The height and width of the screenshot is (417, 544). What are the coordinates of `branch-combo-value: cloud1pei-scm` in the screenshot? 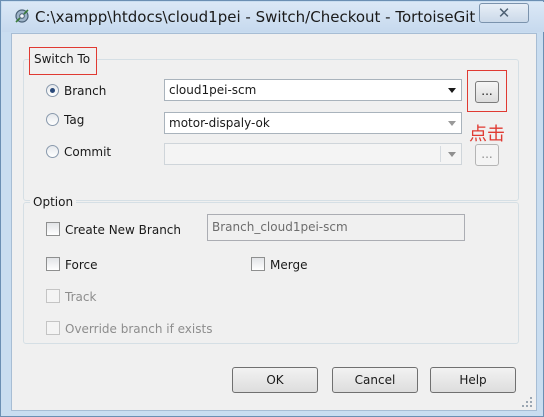 It's located at (213, 90).